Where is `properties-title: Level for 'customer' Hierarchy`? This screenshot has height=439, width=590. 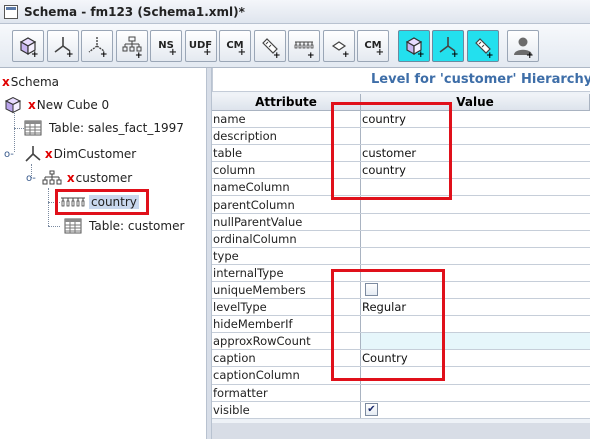 properties-title: Level for 'customer' Hierarchy is located at coordinates (480, 79).